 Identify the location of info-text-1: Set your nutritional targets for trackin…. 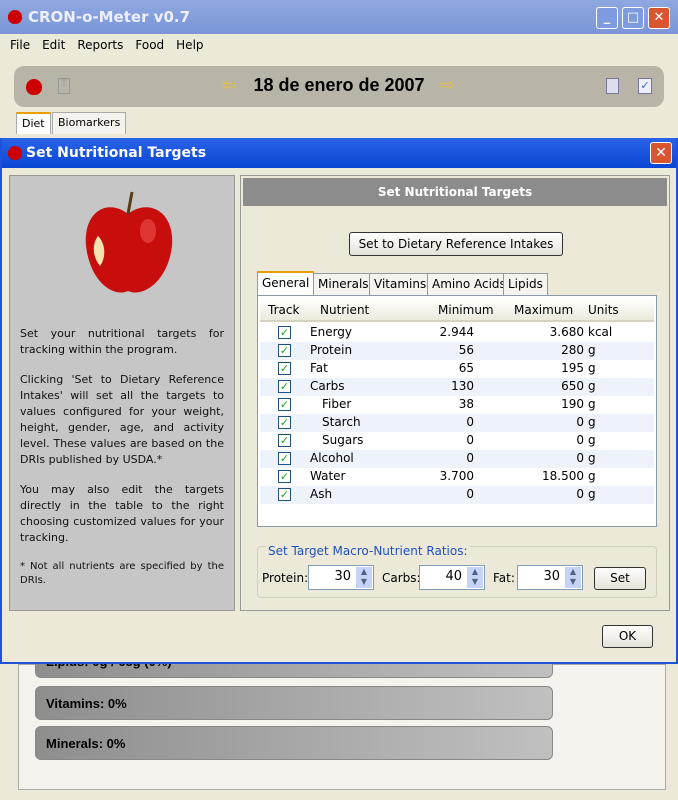
(122, 341).